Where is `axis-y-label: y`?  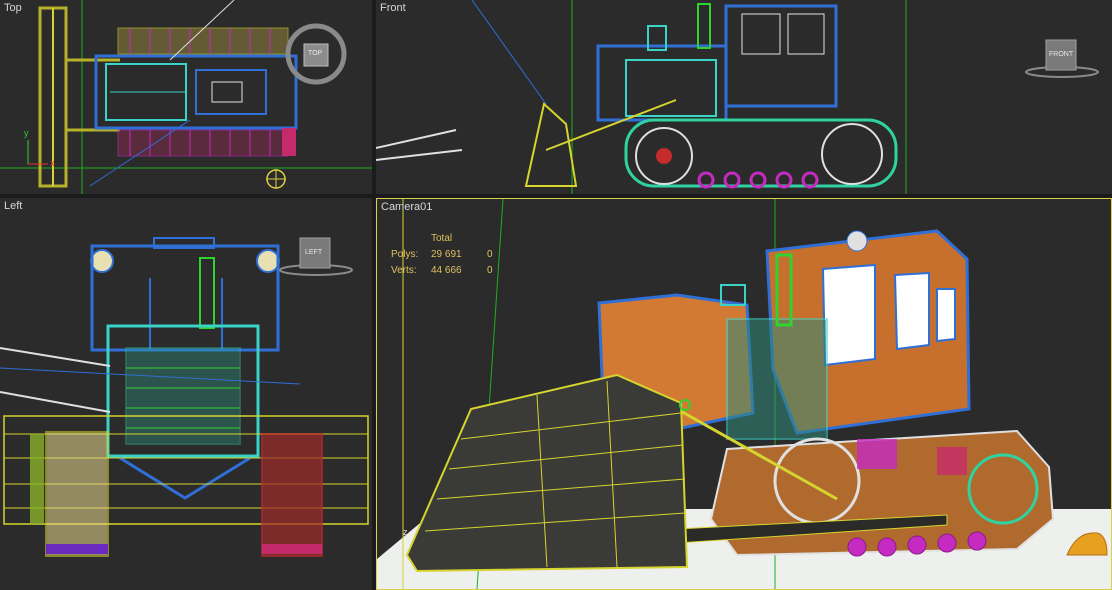
axis-y-label: y is located at coordinates (26, 133).